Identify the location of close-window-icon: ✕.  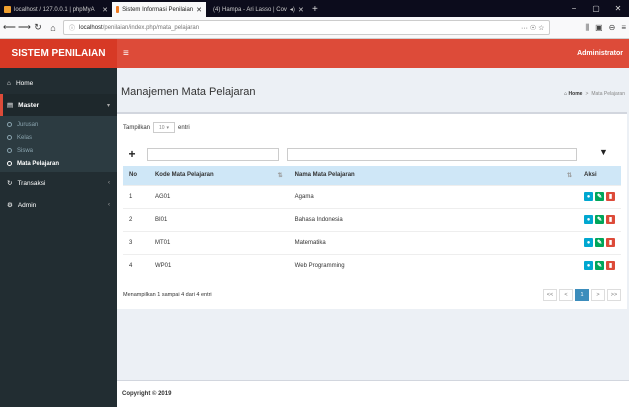
(618, 8).